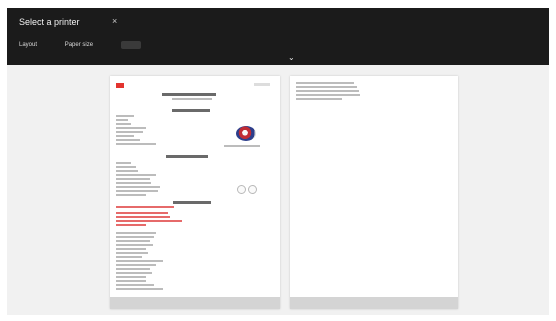 The height and width of the screenshot is (321, 556). I want to click on image-caption, so click(242, 146).